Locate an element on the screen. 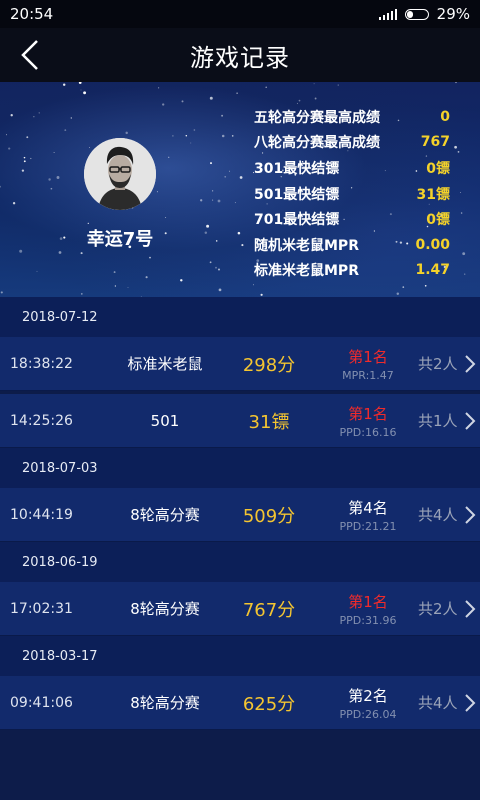 The image size is (480, 800). date-header: 2018-06-19 is located at coordinates (240, 562).